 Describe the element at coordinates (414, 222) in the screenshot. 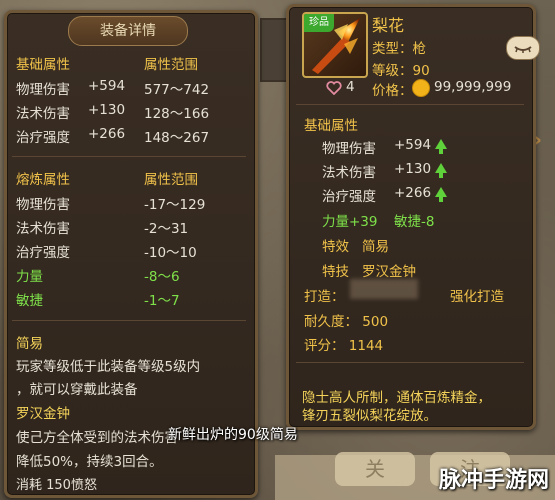

I see `item-agility: 敏捷-8` at that location.